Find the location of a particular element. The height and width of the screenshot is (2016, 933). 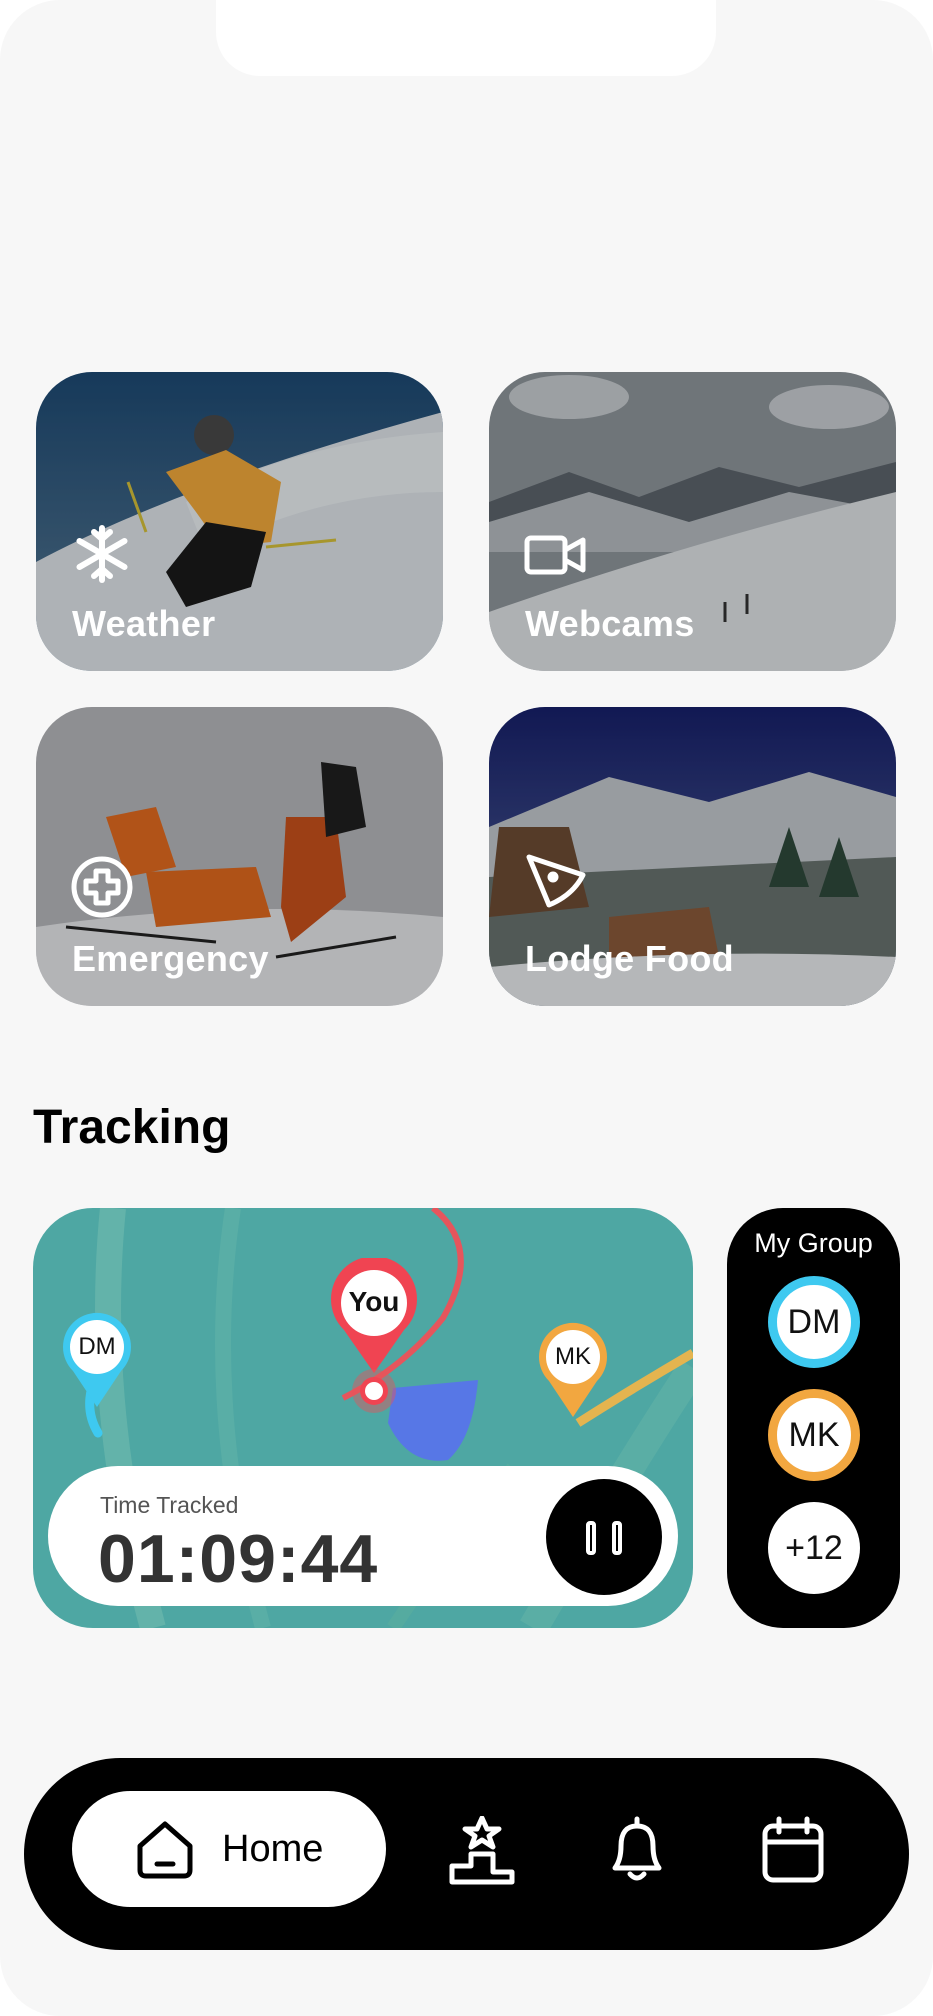

calendar-icon is located at coordinates (793, 1851).